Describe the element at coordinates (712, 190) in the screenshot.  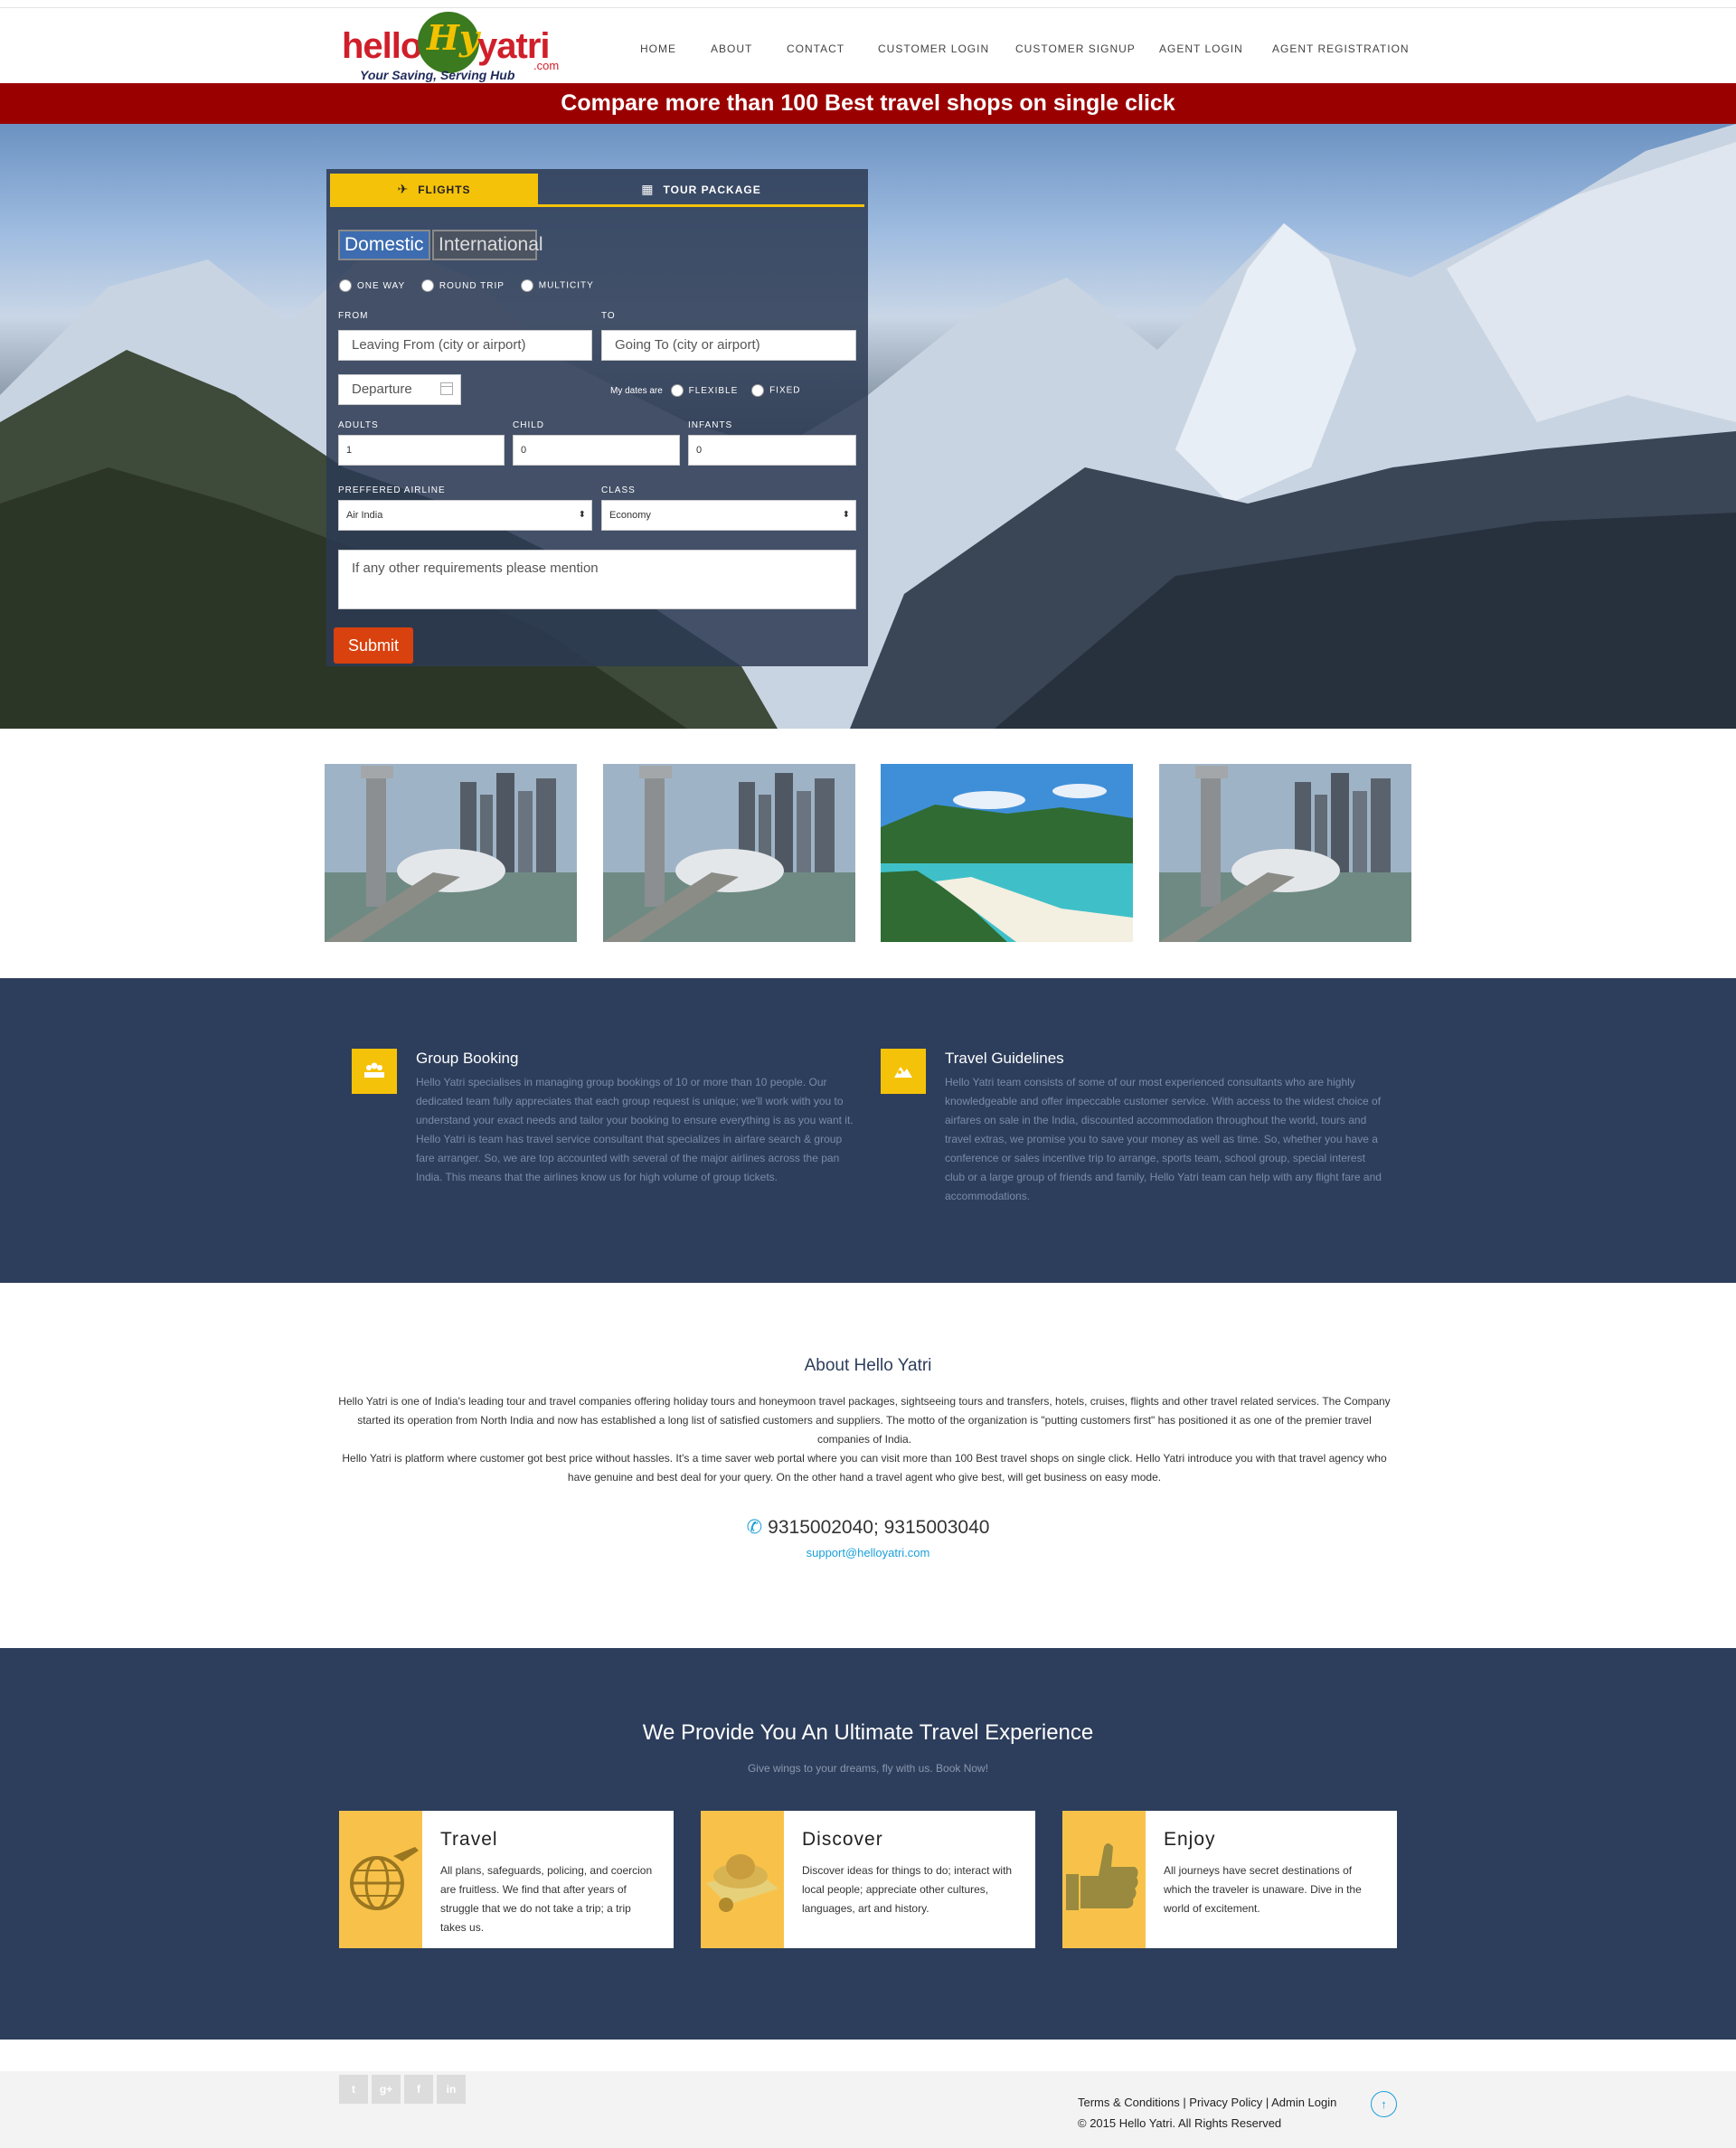
I see `tab-tour-label: TOUR PACKAGE` at that location.